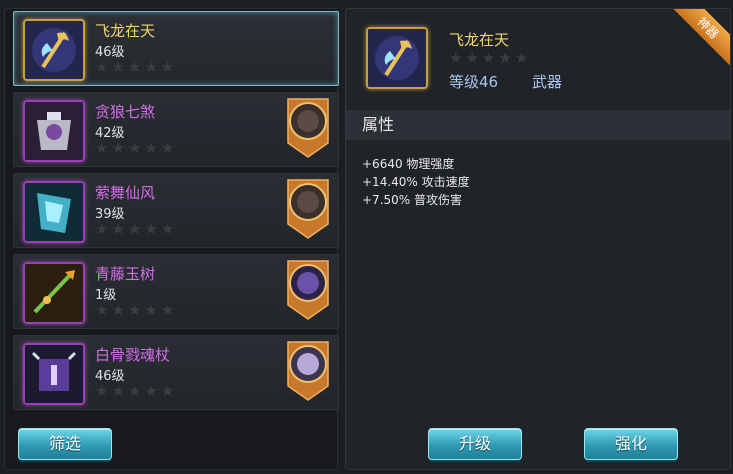 This screenshot has width=733, height=474. I want to click on wing-shield-icon, so click(54, 212).